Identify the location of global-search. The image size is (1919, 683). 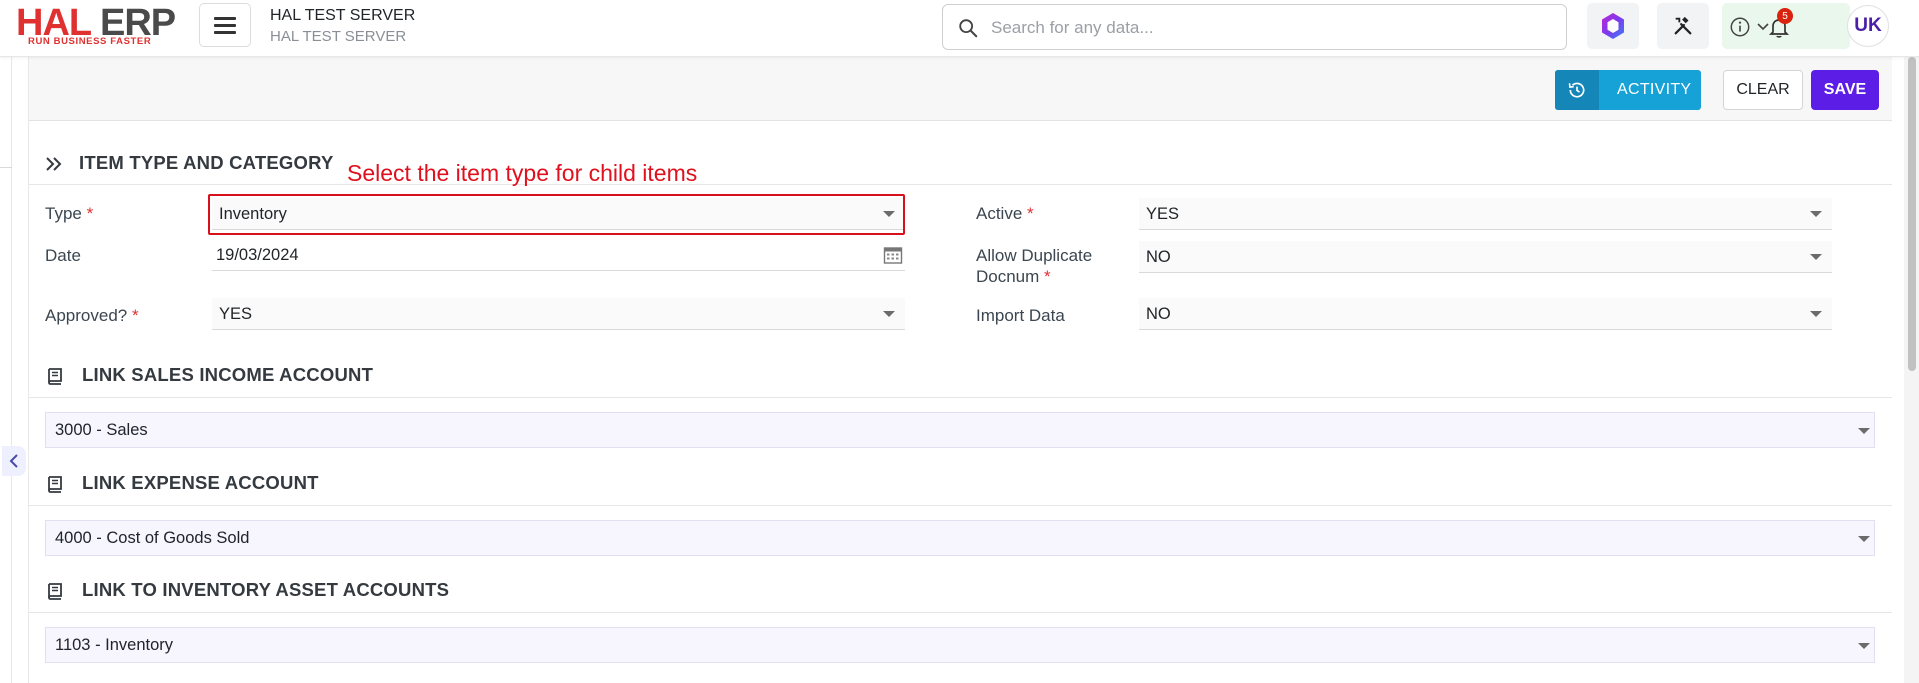
(1254, 27).